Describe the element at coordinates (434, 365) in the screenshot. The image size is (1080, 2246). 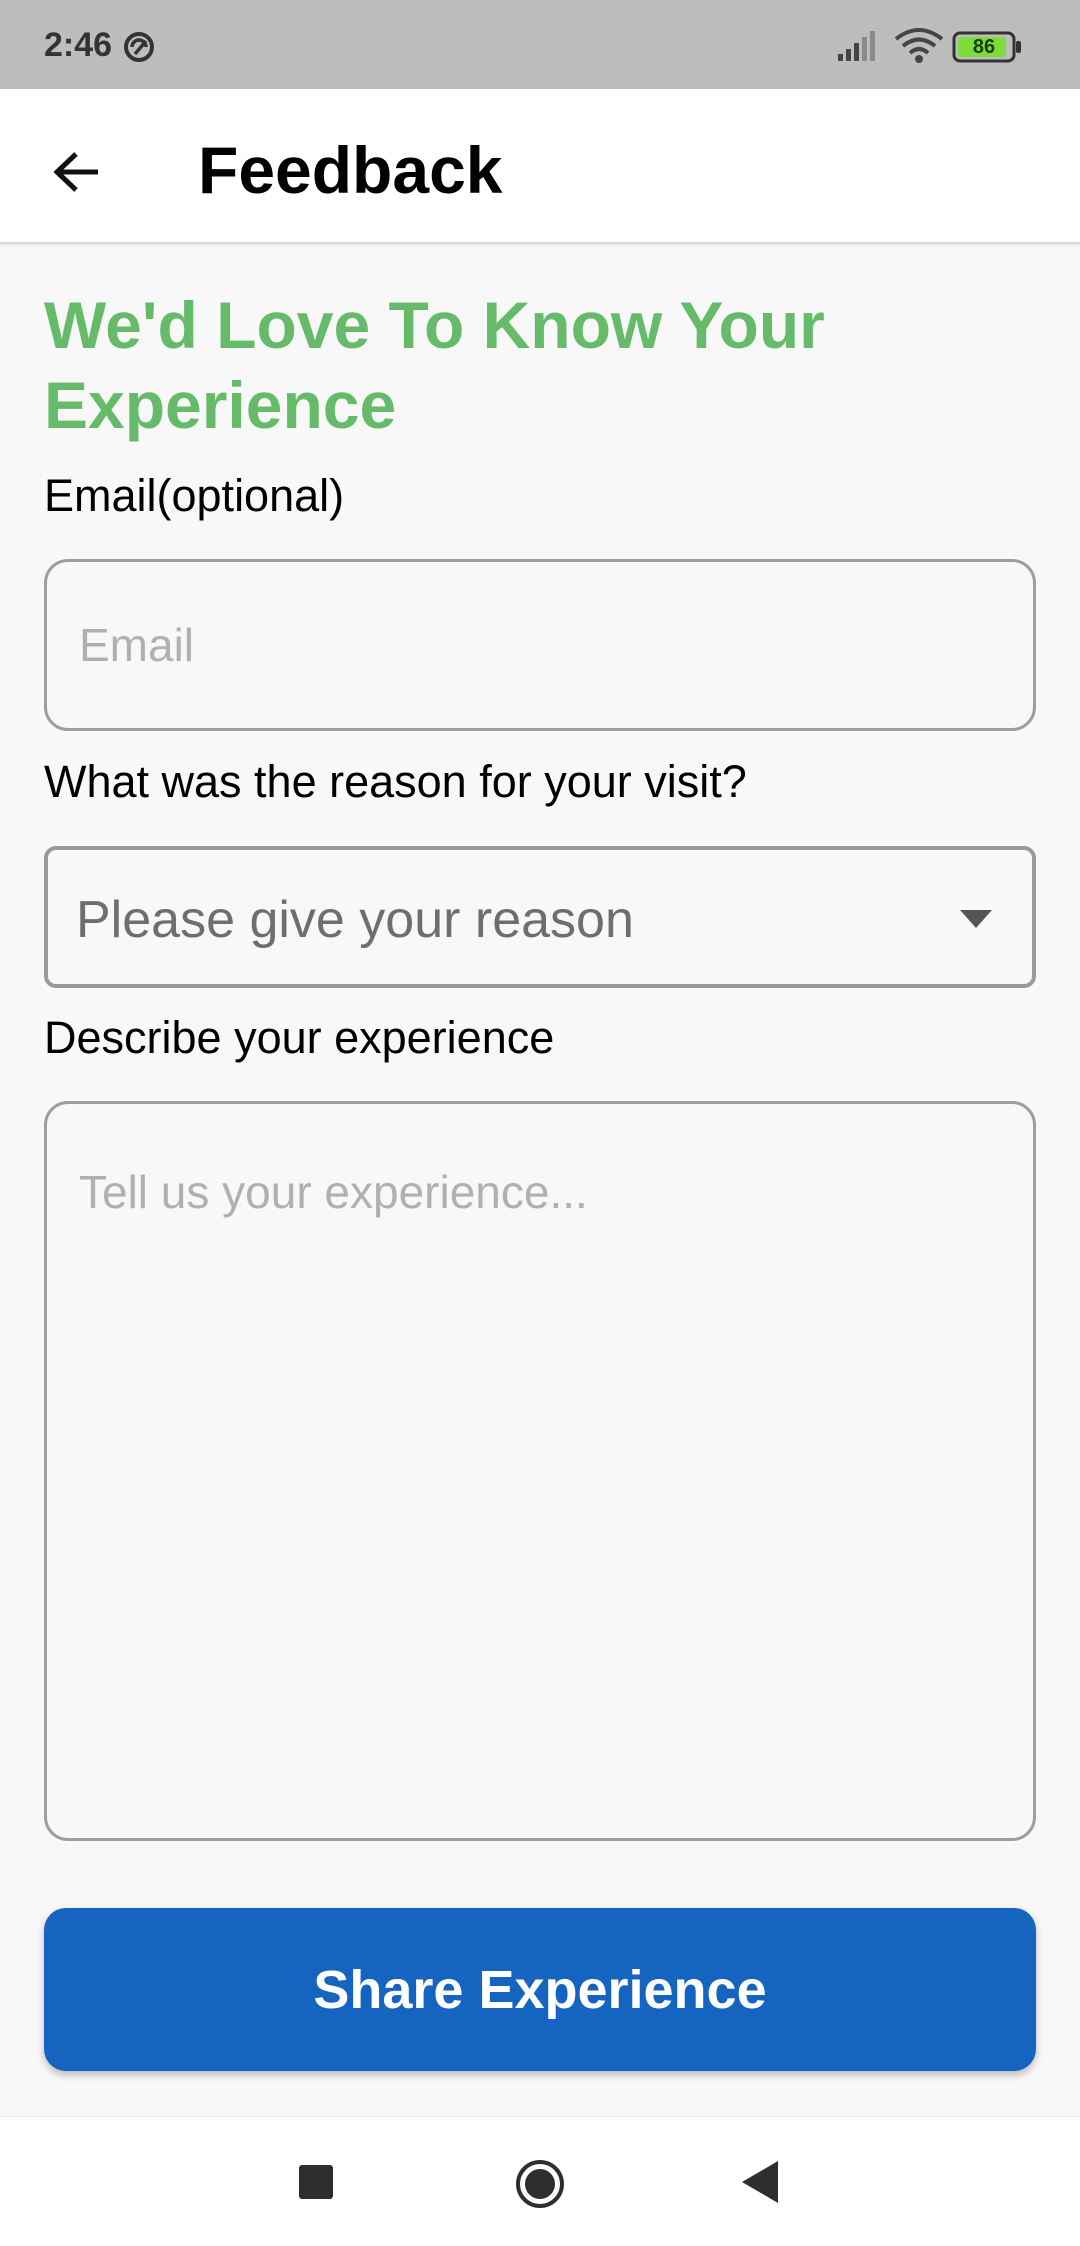
I see `form-heading: We'd Love To Know Your Experience` at that location.